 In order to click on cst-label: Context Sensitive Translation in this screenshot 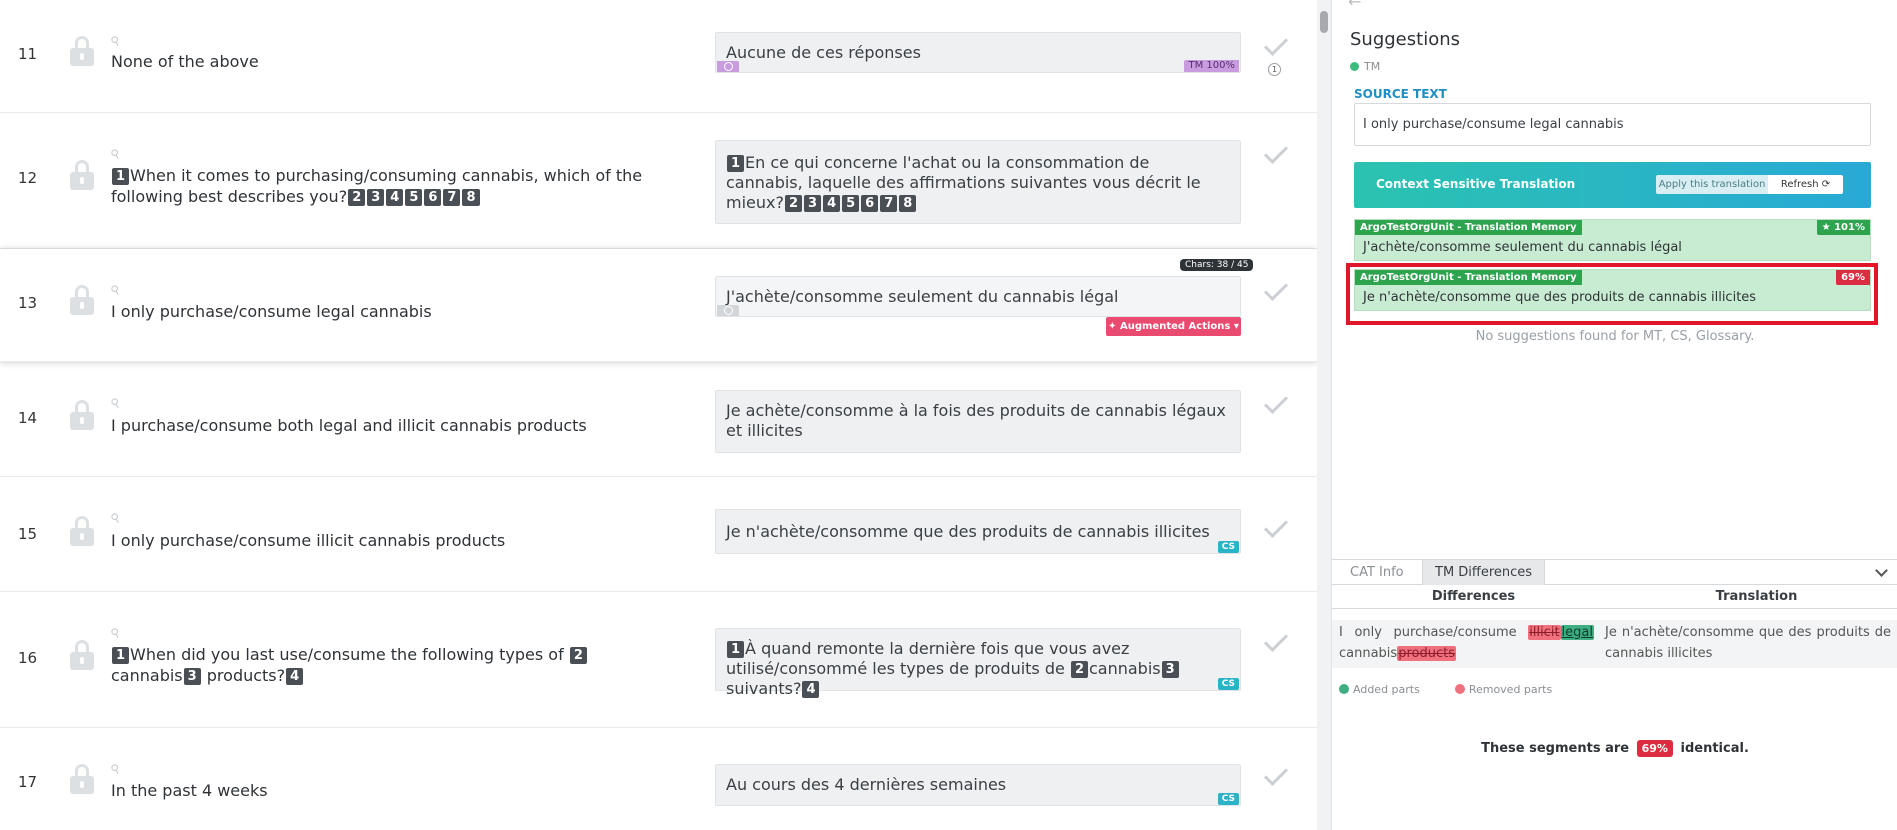, I will do `click(1476, 184)`.